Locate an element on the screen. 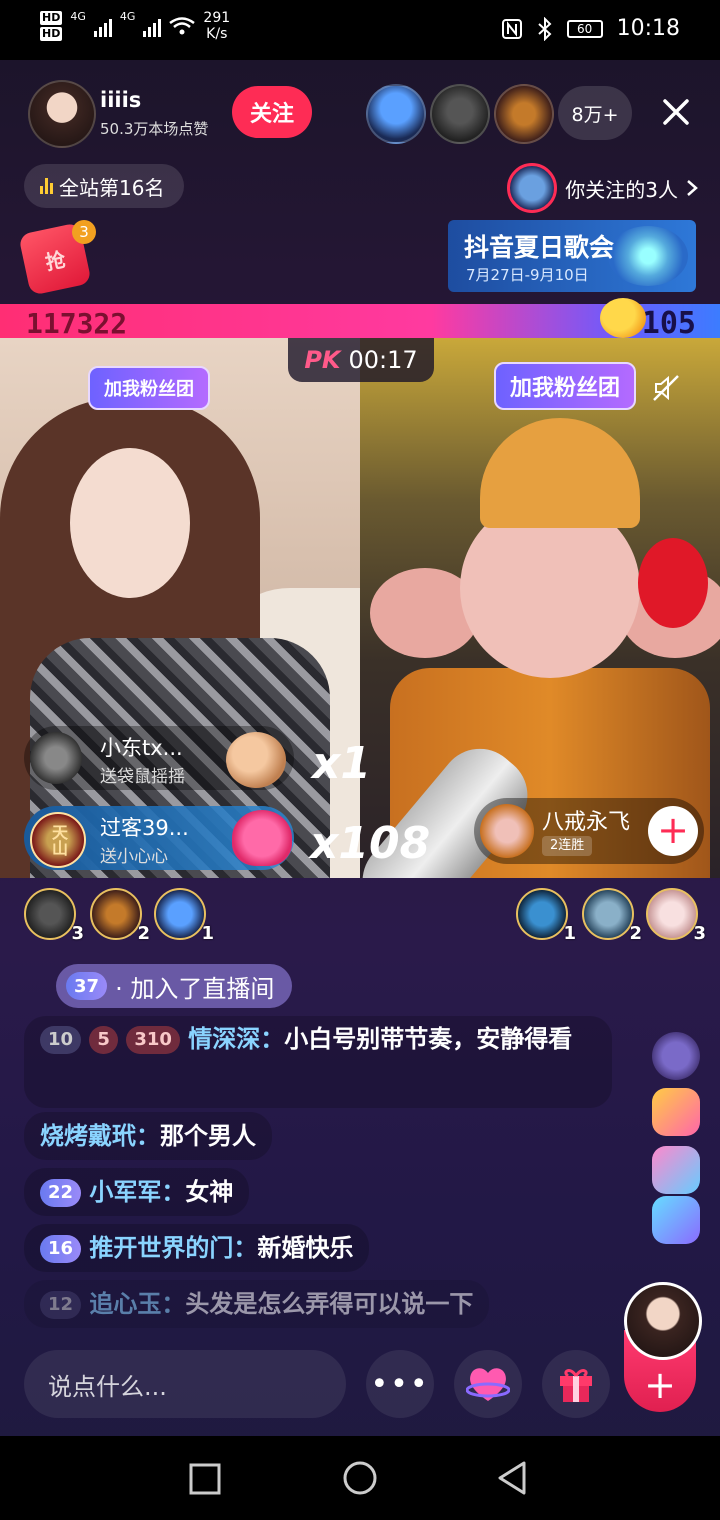 The width and height of the screenshot is (720, 1520). user-level-badge: 16 is located at coordinates (61, 1249).